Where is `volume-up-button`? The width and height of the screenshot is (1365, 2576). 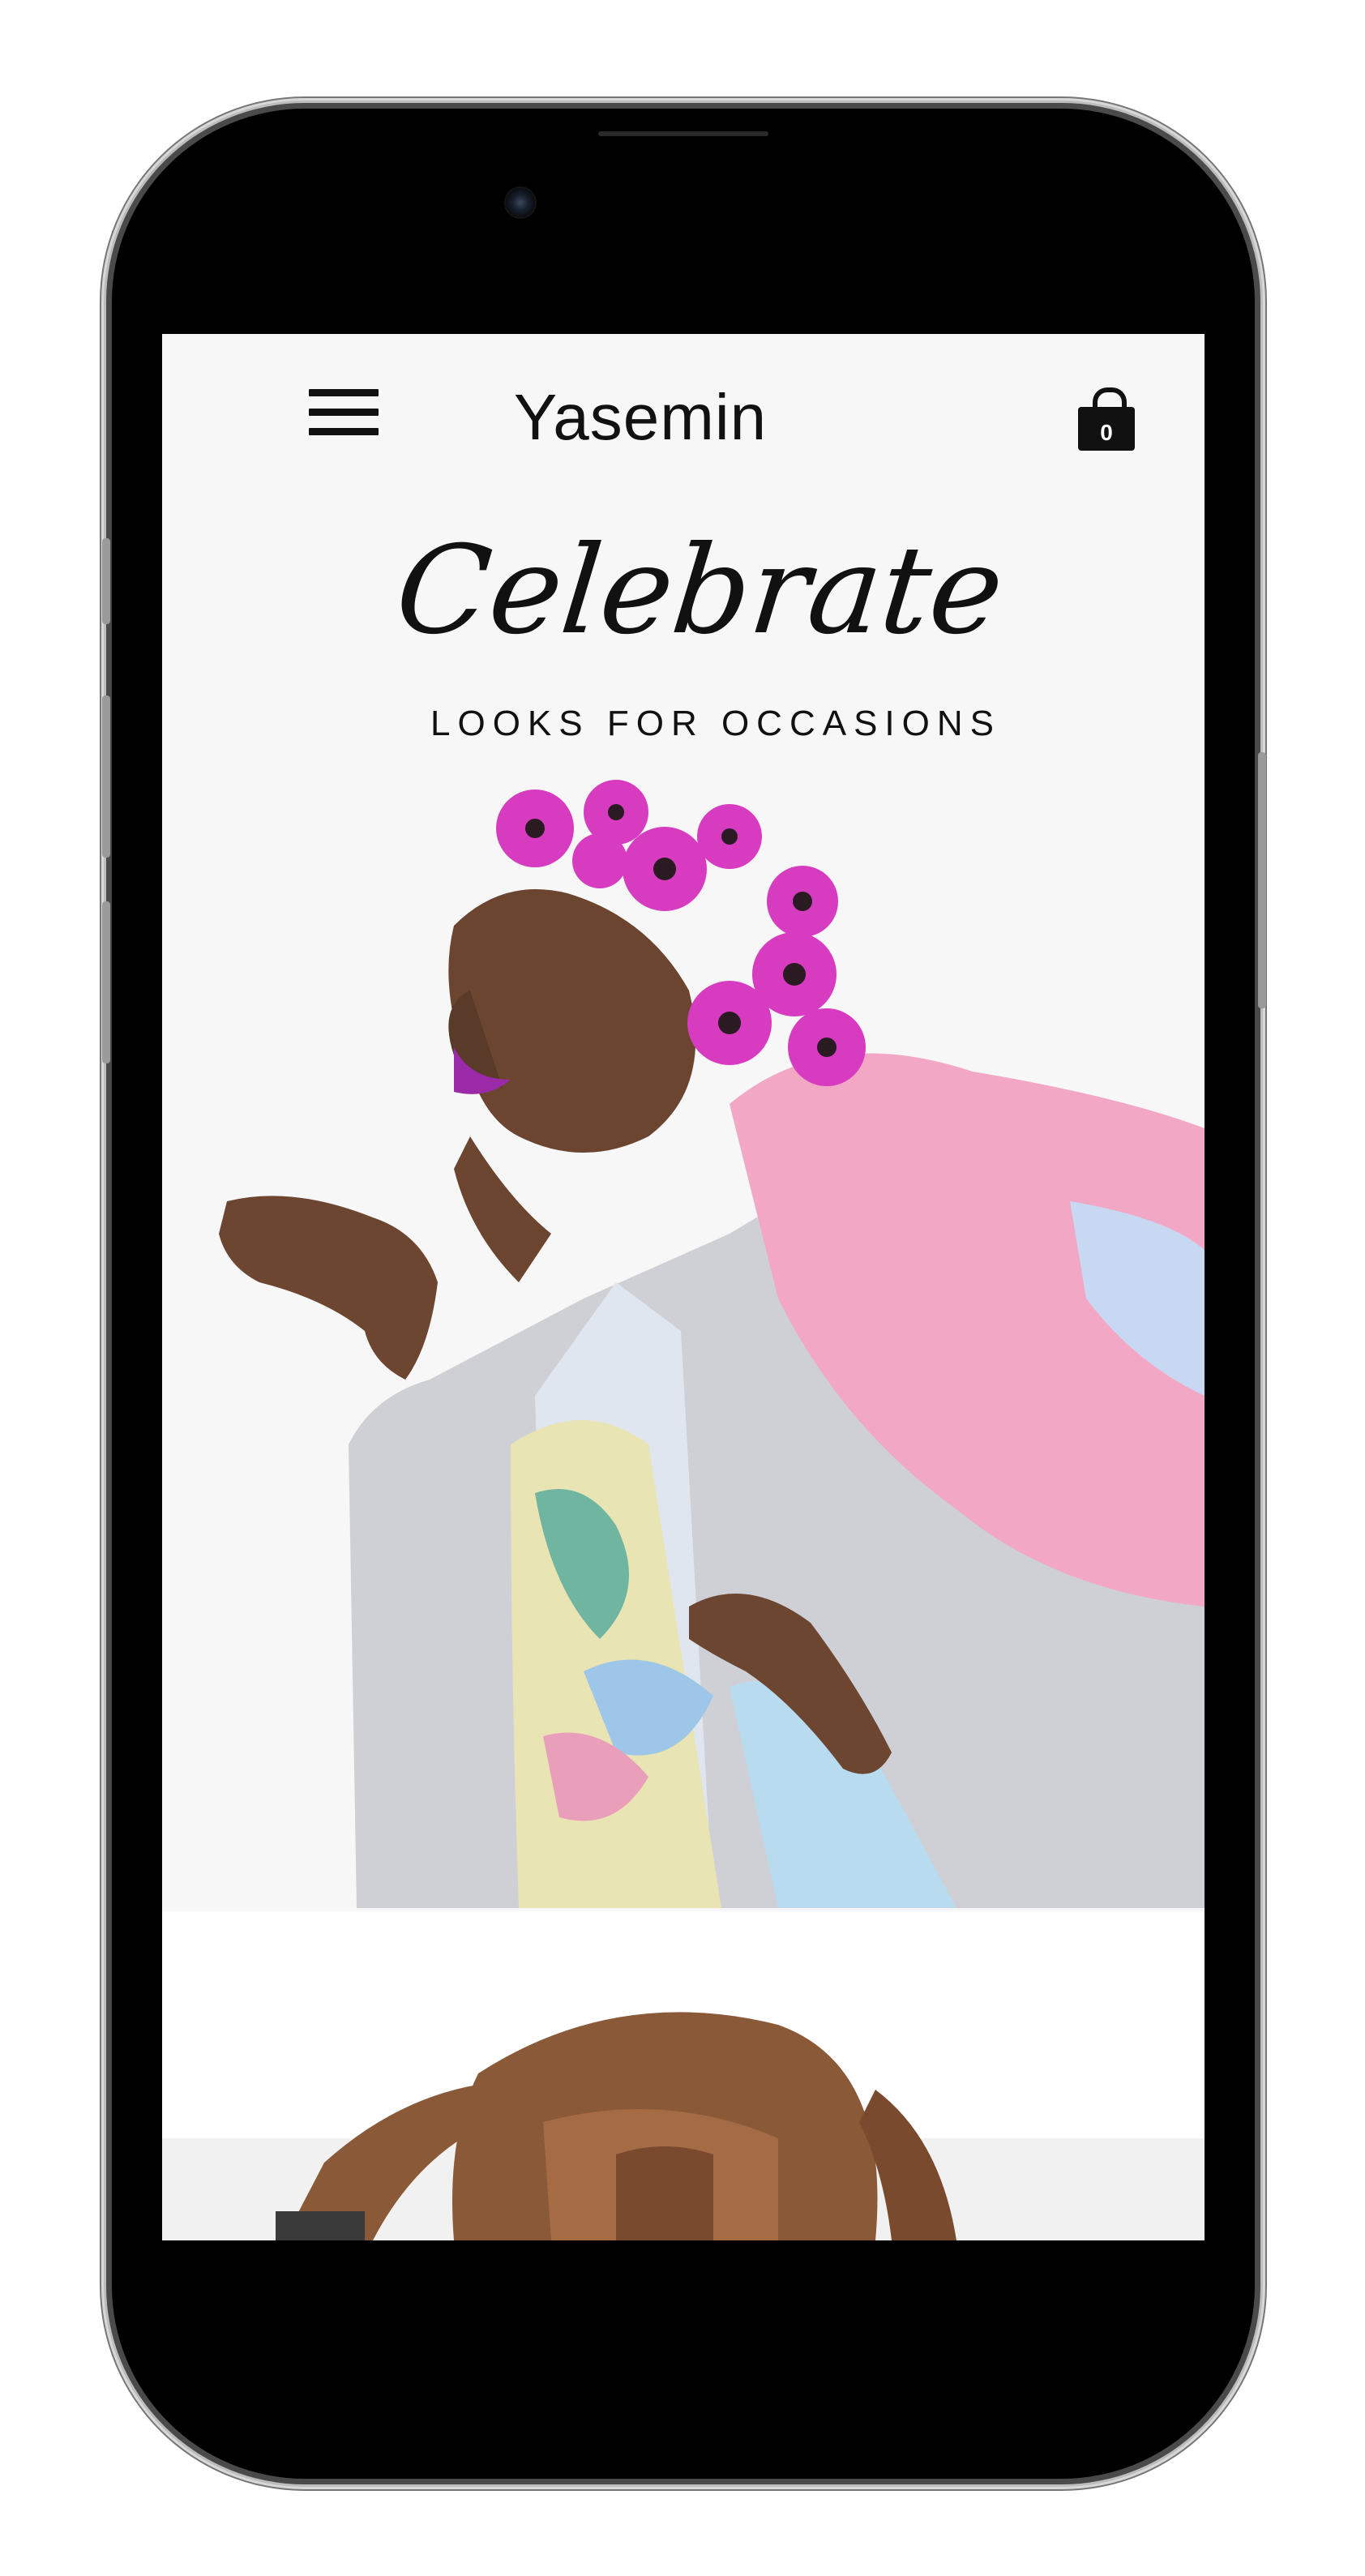
volume-up-button is located at coordinates (106, 776).